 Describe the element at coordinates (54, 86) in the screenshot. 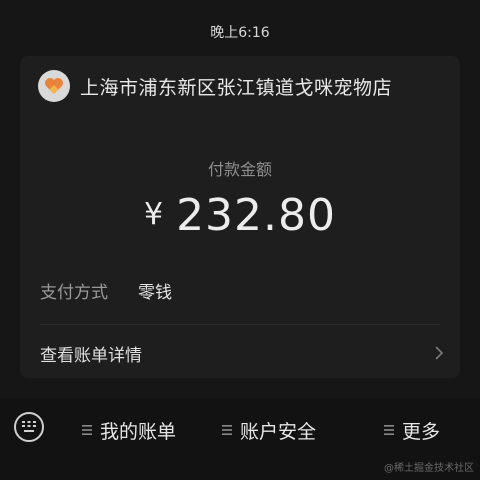

I see `merchant-logo-icon` at that location.